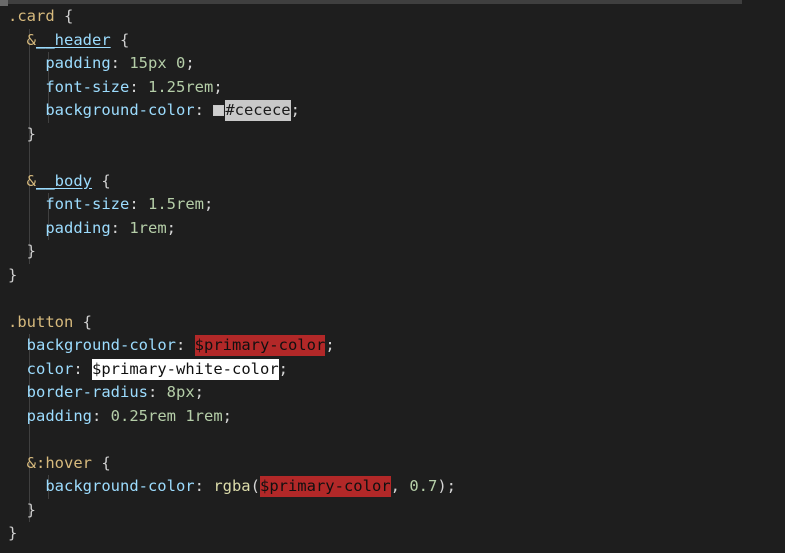  What do you see at coordinates (392, 416) in the screenshot?
I see `code-line: padding: 0.25rem 1rem;` at bounding box center [392, 416].